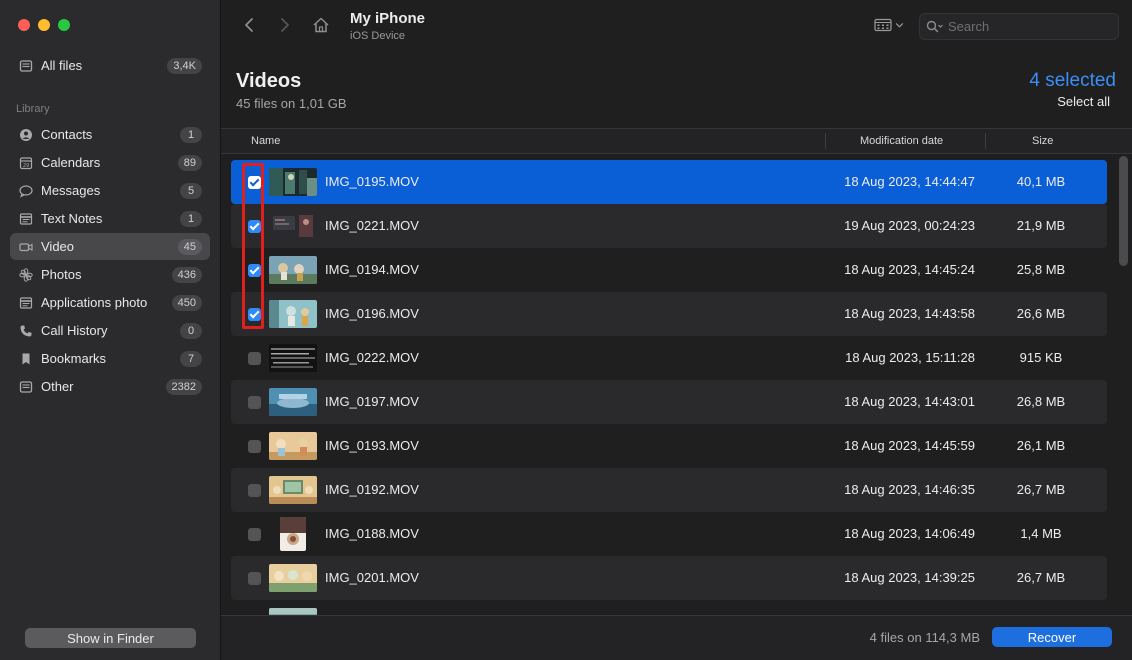  Describe the element at coordinates (676, 141) in the screenshot. I see `table-header: Name Modification date Size` at that location.